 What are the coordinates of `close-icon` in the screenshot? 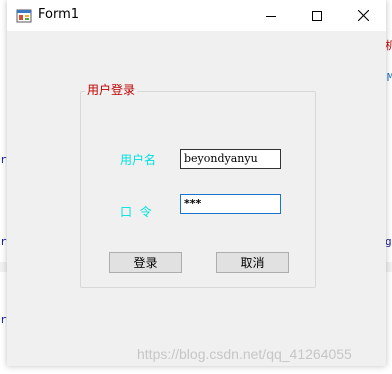 It's located at (363, 15).